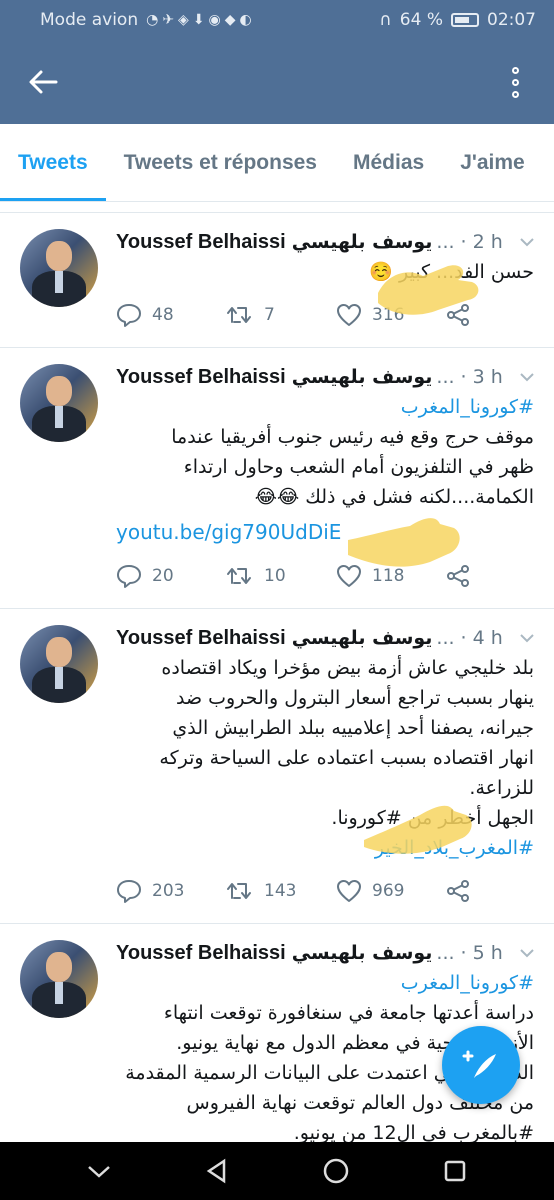 The width and height of the screenshot is (554, 1200). I want to click on compose-feather-icon, so click(479, 1064).